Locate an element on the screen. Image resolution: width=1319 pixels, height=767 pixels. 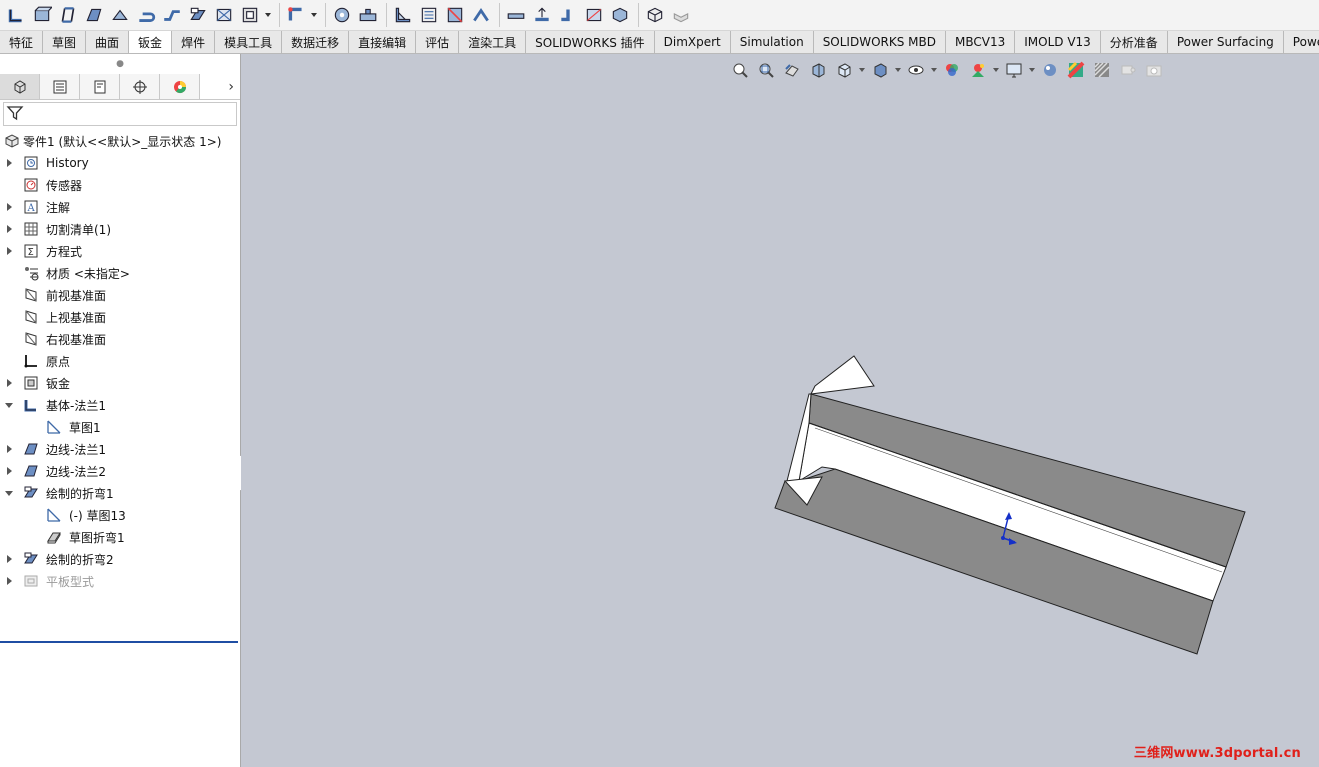
tab-8: 评估 is located at coordinates (438, 42).